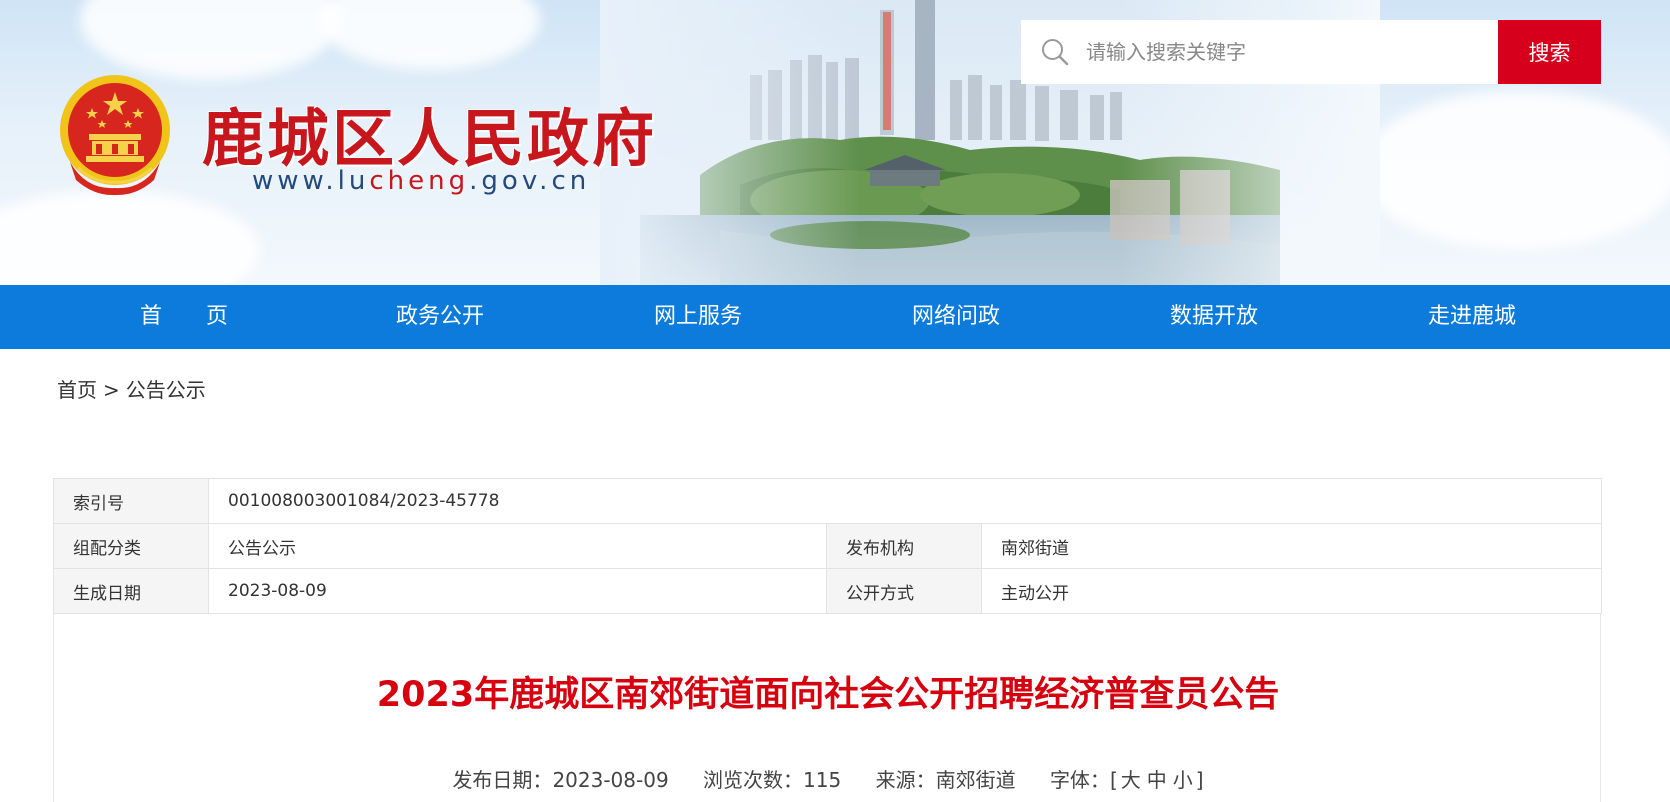  I want to click on table-row: 组配分类 公告公示 发布机构 南郊街道, so click(827, 546).